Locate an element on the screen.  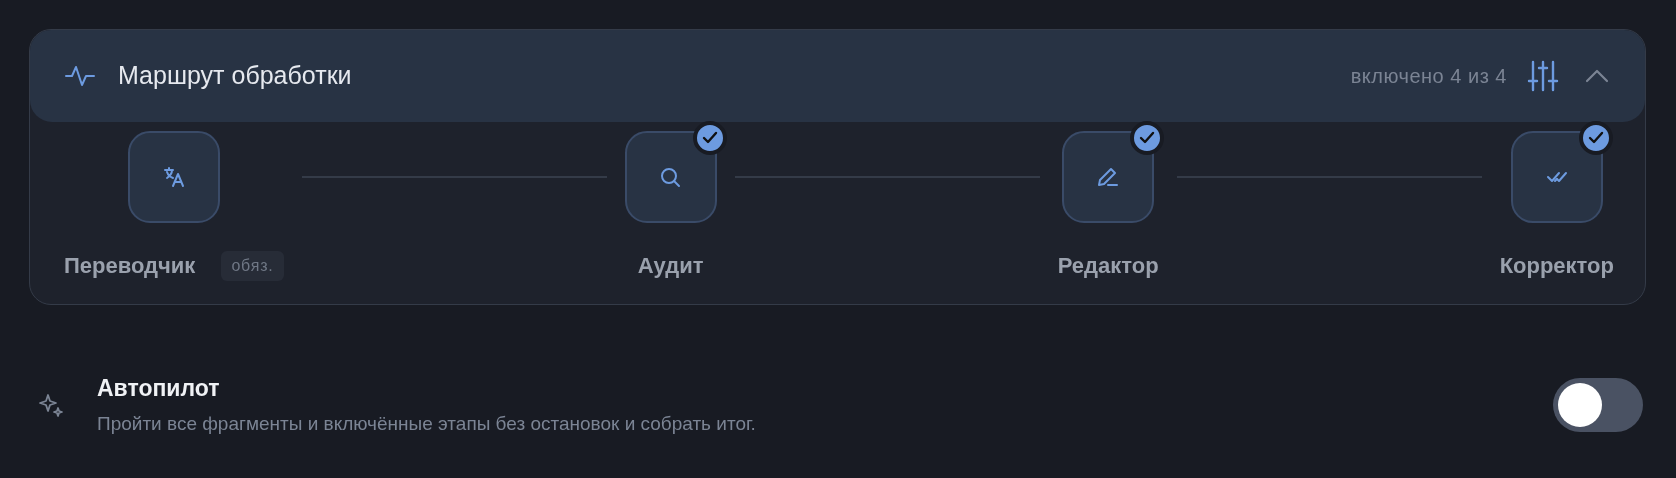
stage-label: Переводчик is located at coordinates (130, 266).